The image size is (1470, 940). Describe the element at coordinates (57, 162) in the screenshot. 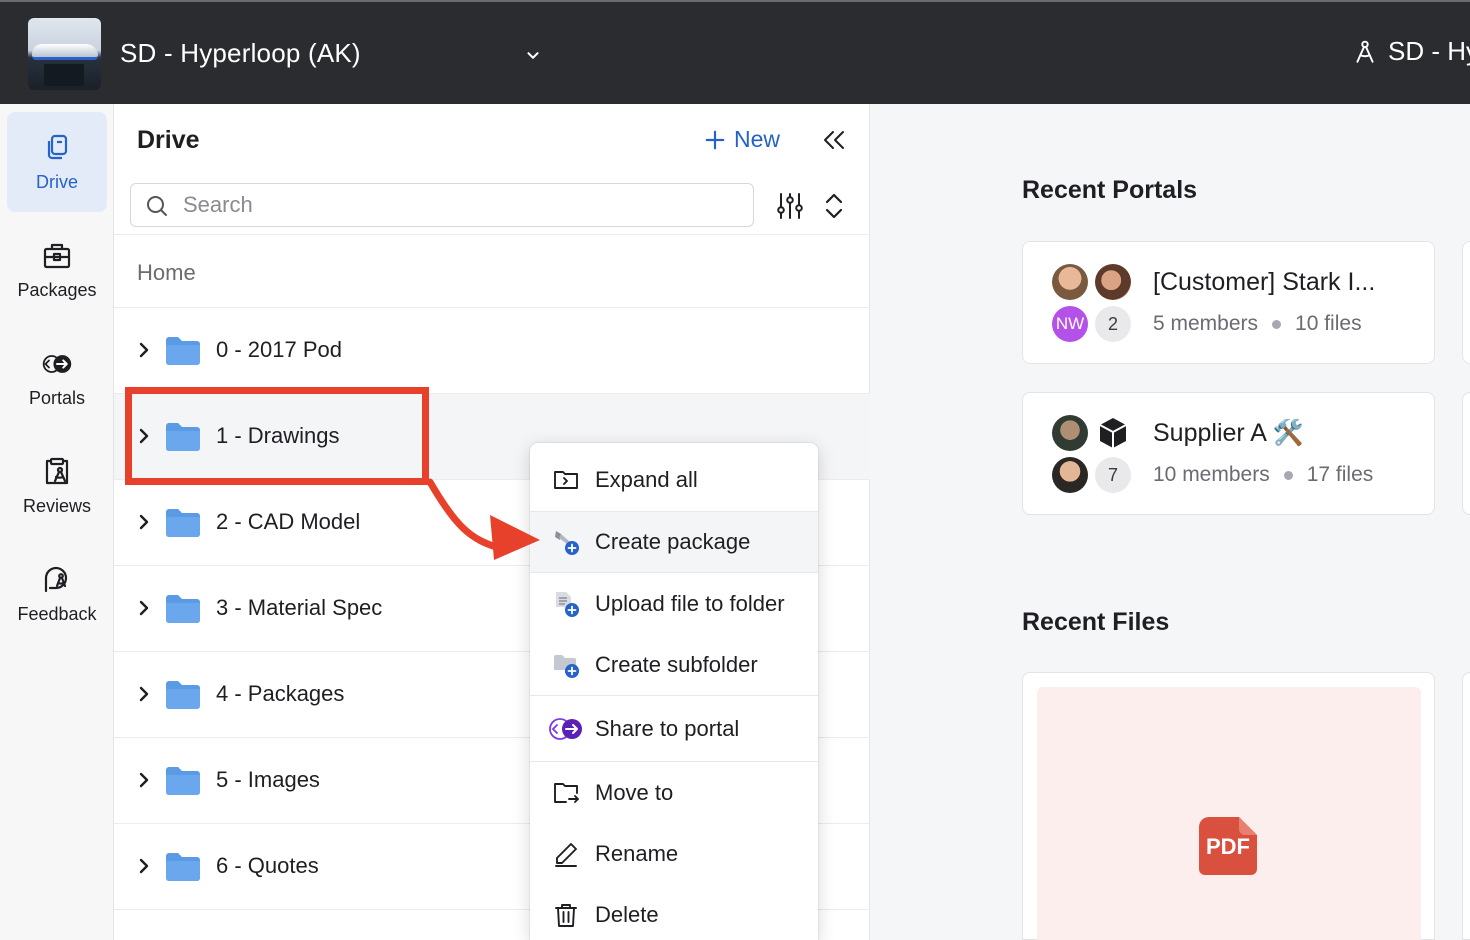

I see `rail-item-drive: Drive` at that location.